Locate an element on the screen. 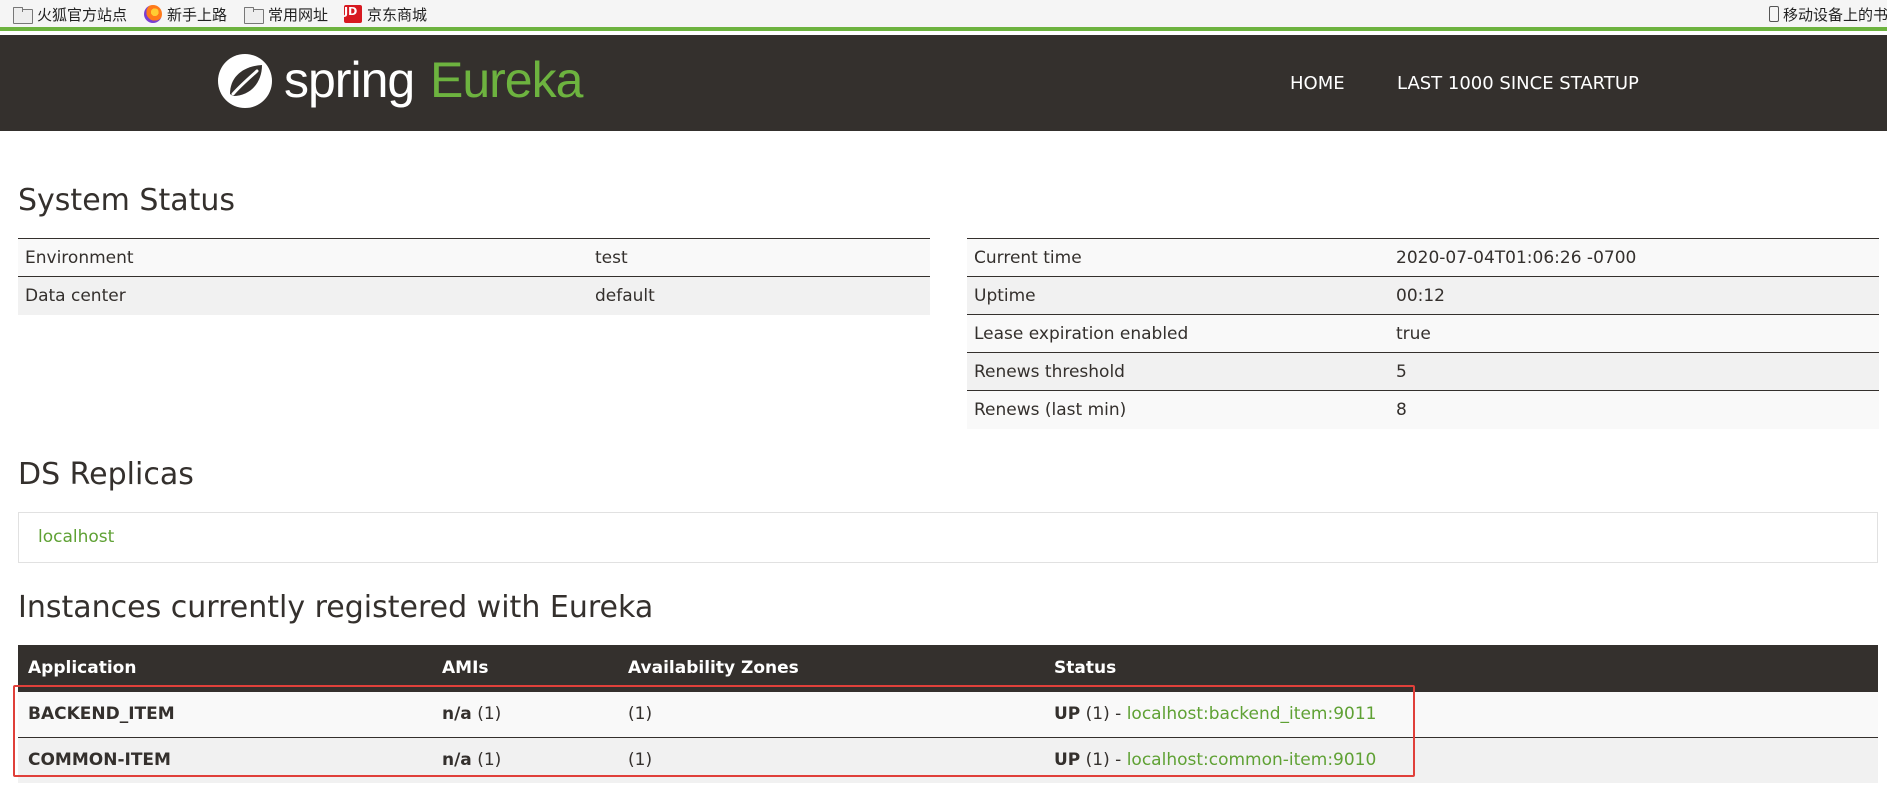 This screenshot has width=1887, height=799. nav-home-link: HOME is located at coordinates (1317, 83).